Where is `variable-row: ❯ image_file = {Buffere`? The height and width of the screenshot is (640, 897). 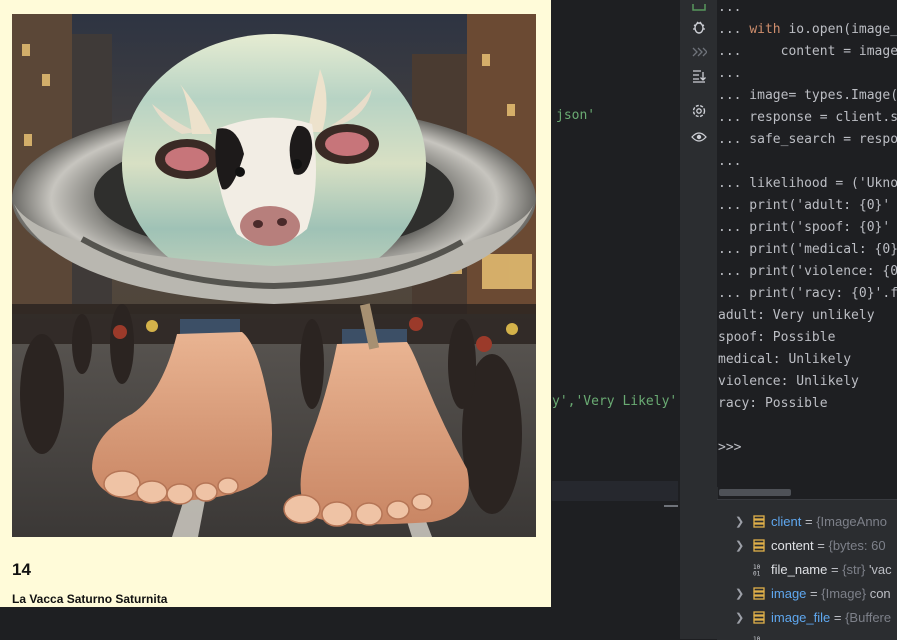
variable-row: ❯ image_file = {Buffere is located at coordinates (807, 618).